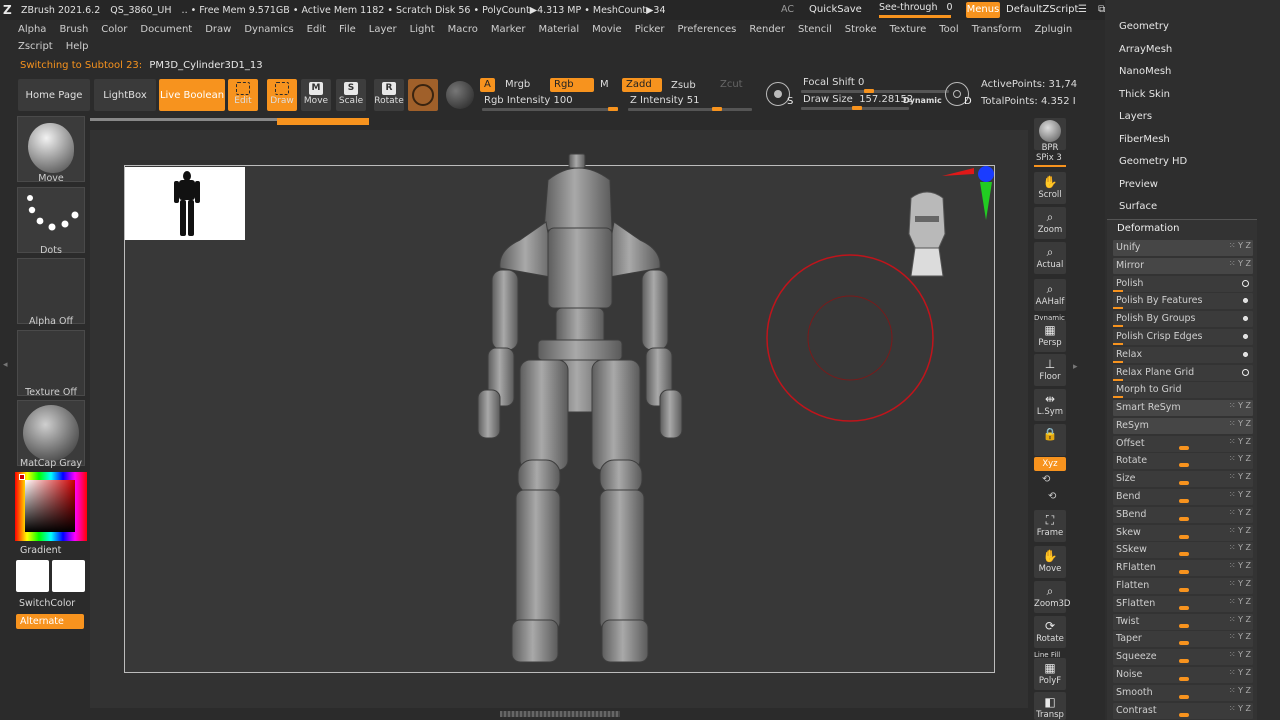 Image resolution: width=1280 pixels, height=720 pixels. What do you see at coordinates (604, 85) in the screenshot?
I see `m-toggle: M` at bounding box center [604, 85].